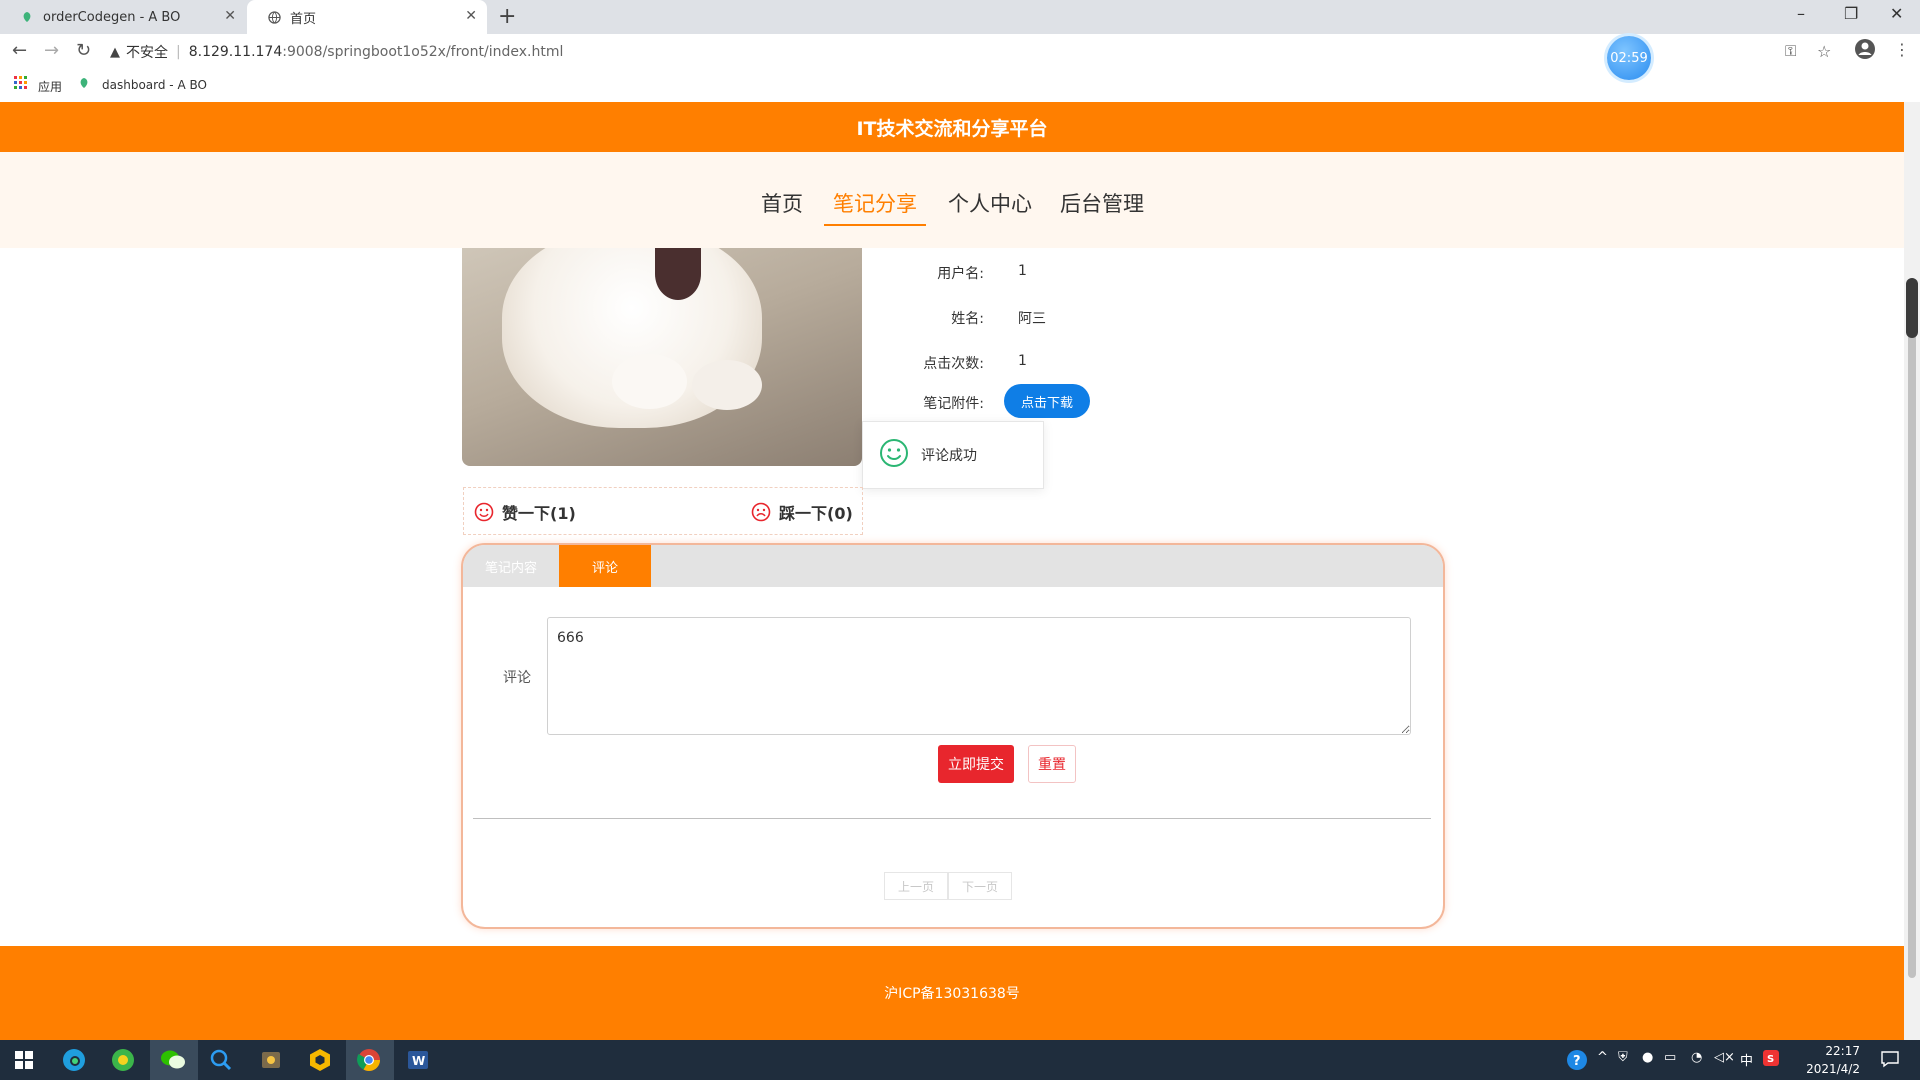  I want to click on warning-icon: ▲, so click(115, 52).